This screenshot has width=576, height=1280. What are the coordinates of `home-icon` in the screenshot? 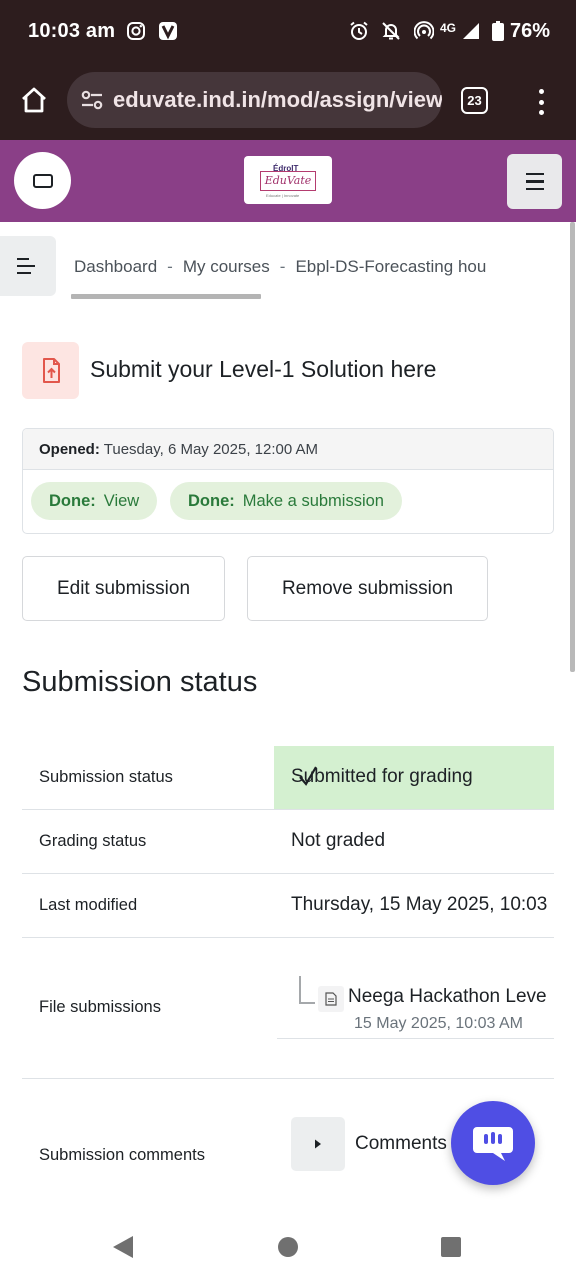 It's located at (34, 100).